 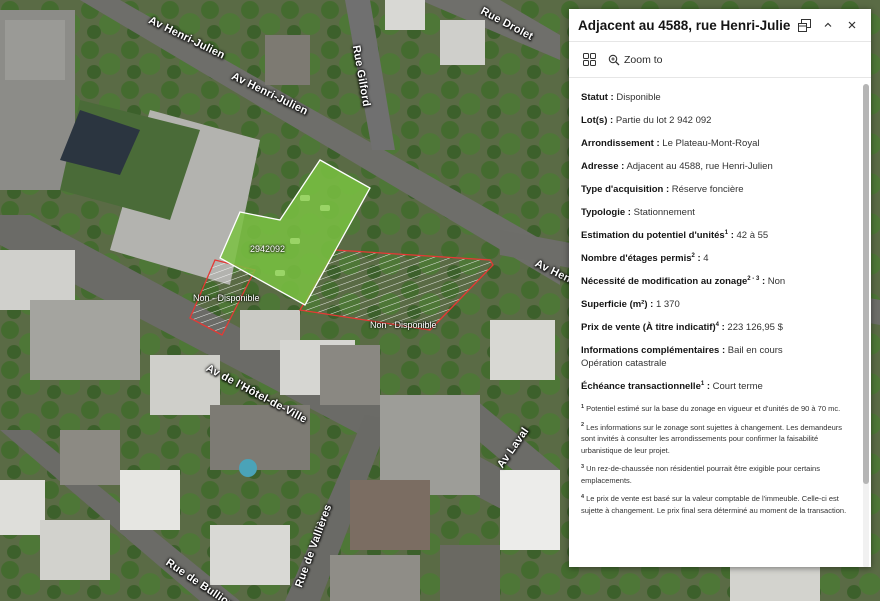 I want to click on collapse-button, so click(x=828, y=25).